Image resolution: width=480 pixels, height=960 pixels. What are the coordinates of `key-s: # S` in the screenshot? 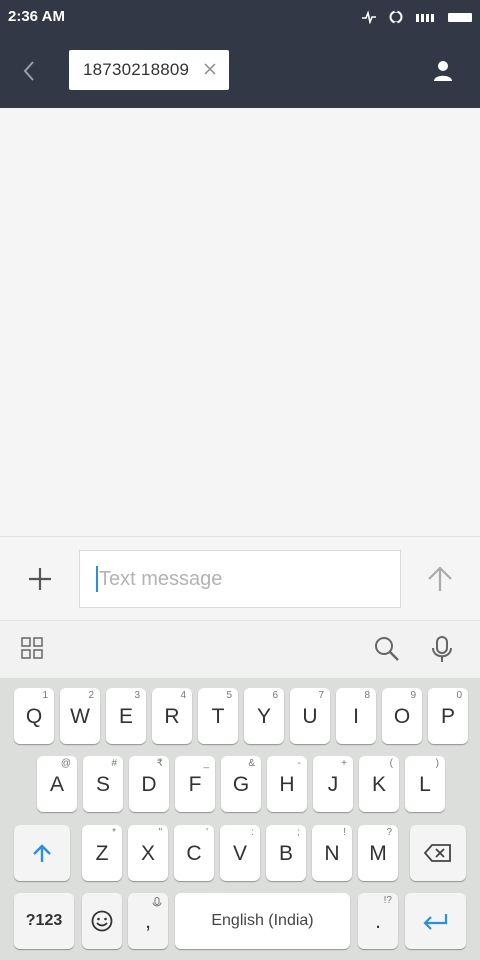 It's located at (103, 784).